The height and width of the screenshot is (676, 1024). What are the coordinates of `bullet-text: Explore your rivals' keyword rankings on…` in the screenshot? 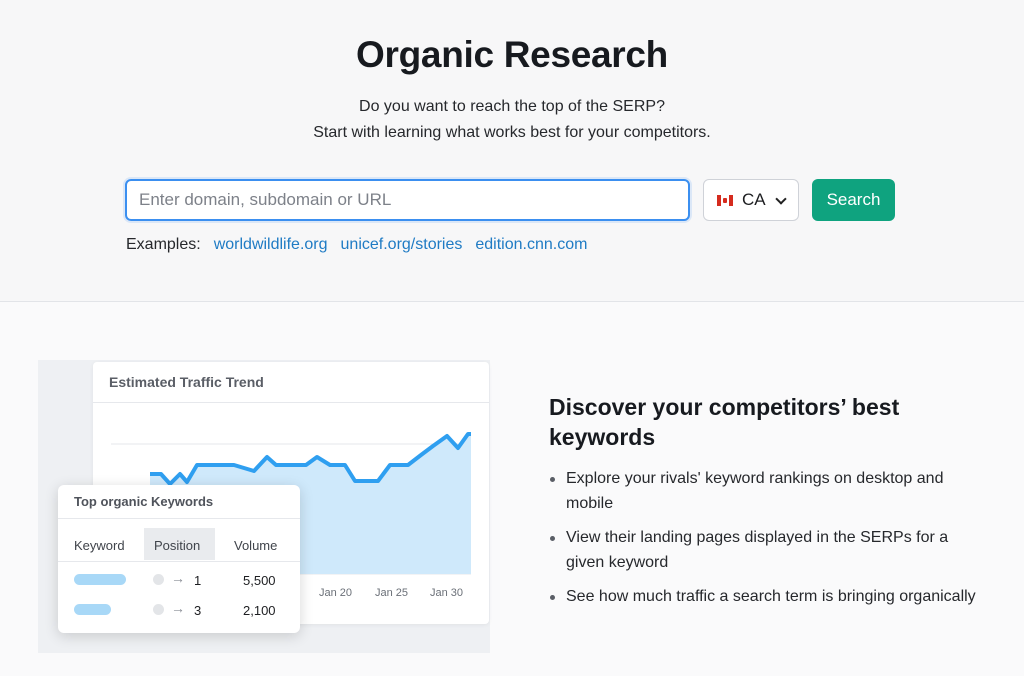 It's located at (755, 491).